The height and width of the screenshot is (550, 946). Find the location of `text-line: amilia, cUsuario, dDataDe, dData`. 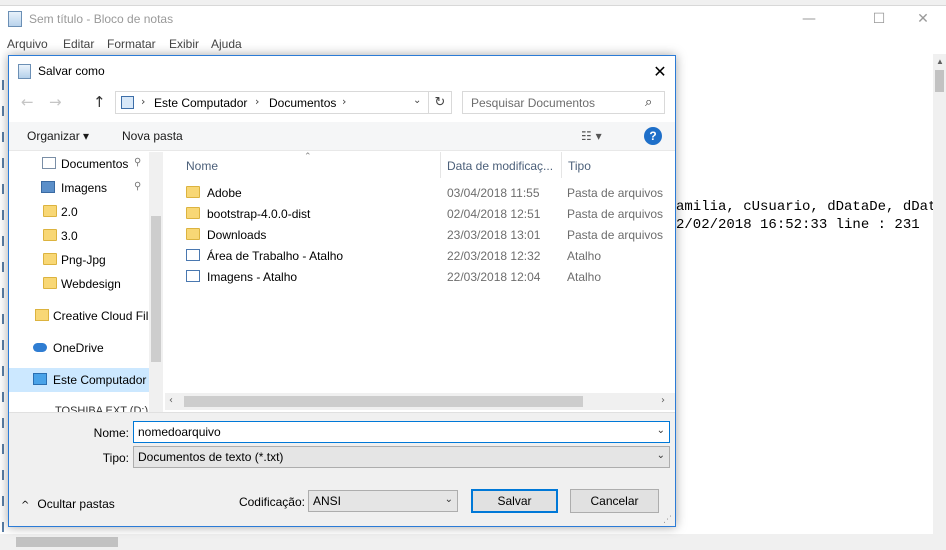

text-line: amilia, cUsuario, dDataDe, dData is located at coordinates (810, 207).